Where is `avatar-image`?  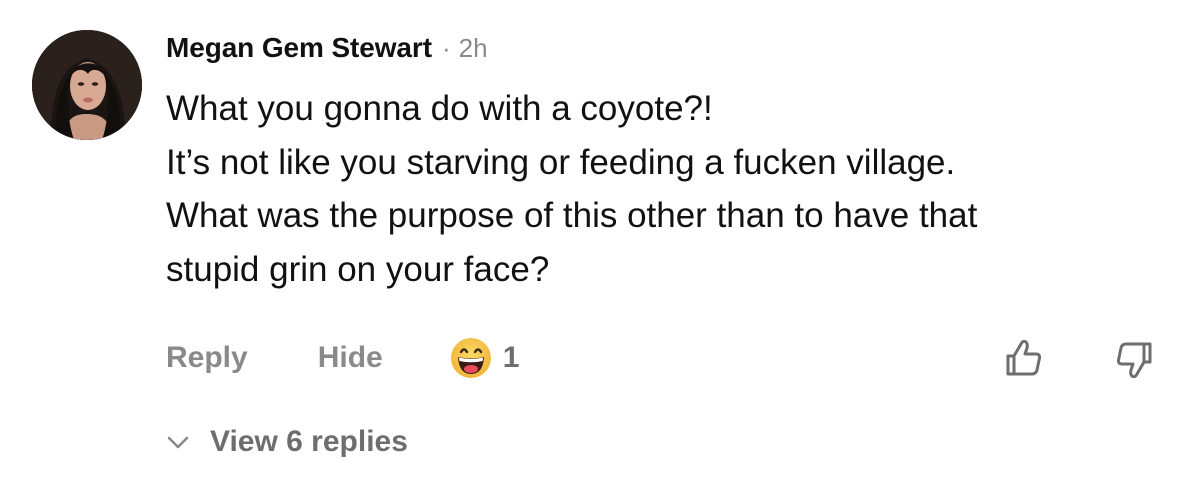 avatar-image is located at coordinates (87, 85).